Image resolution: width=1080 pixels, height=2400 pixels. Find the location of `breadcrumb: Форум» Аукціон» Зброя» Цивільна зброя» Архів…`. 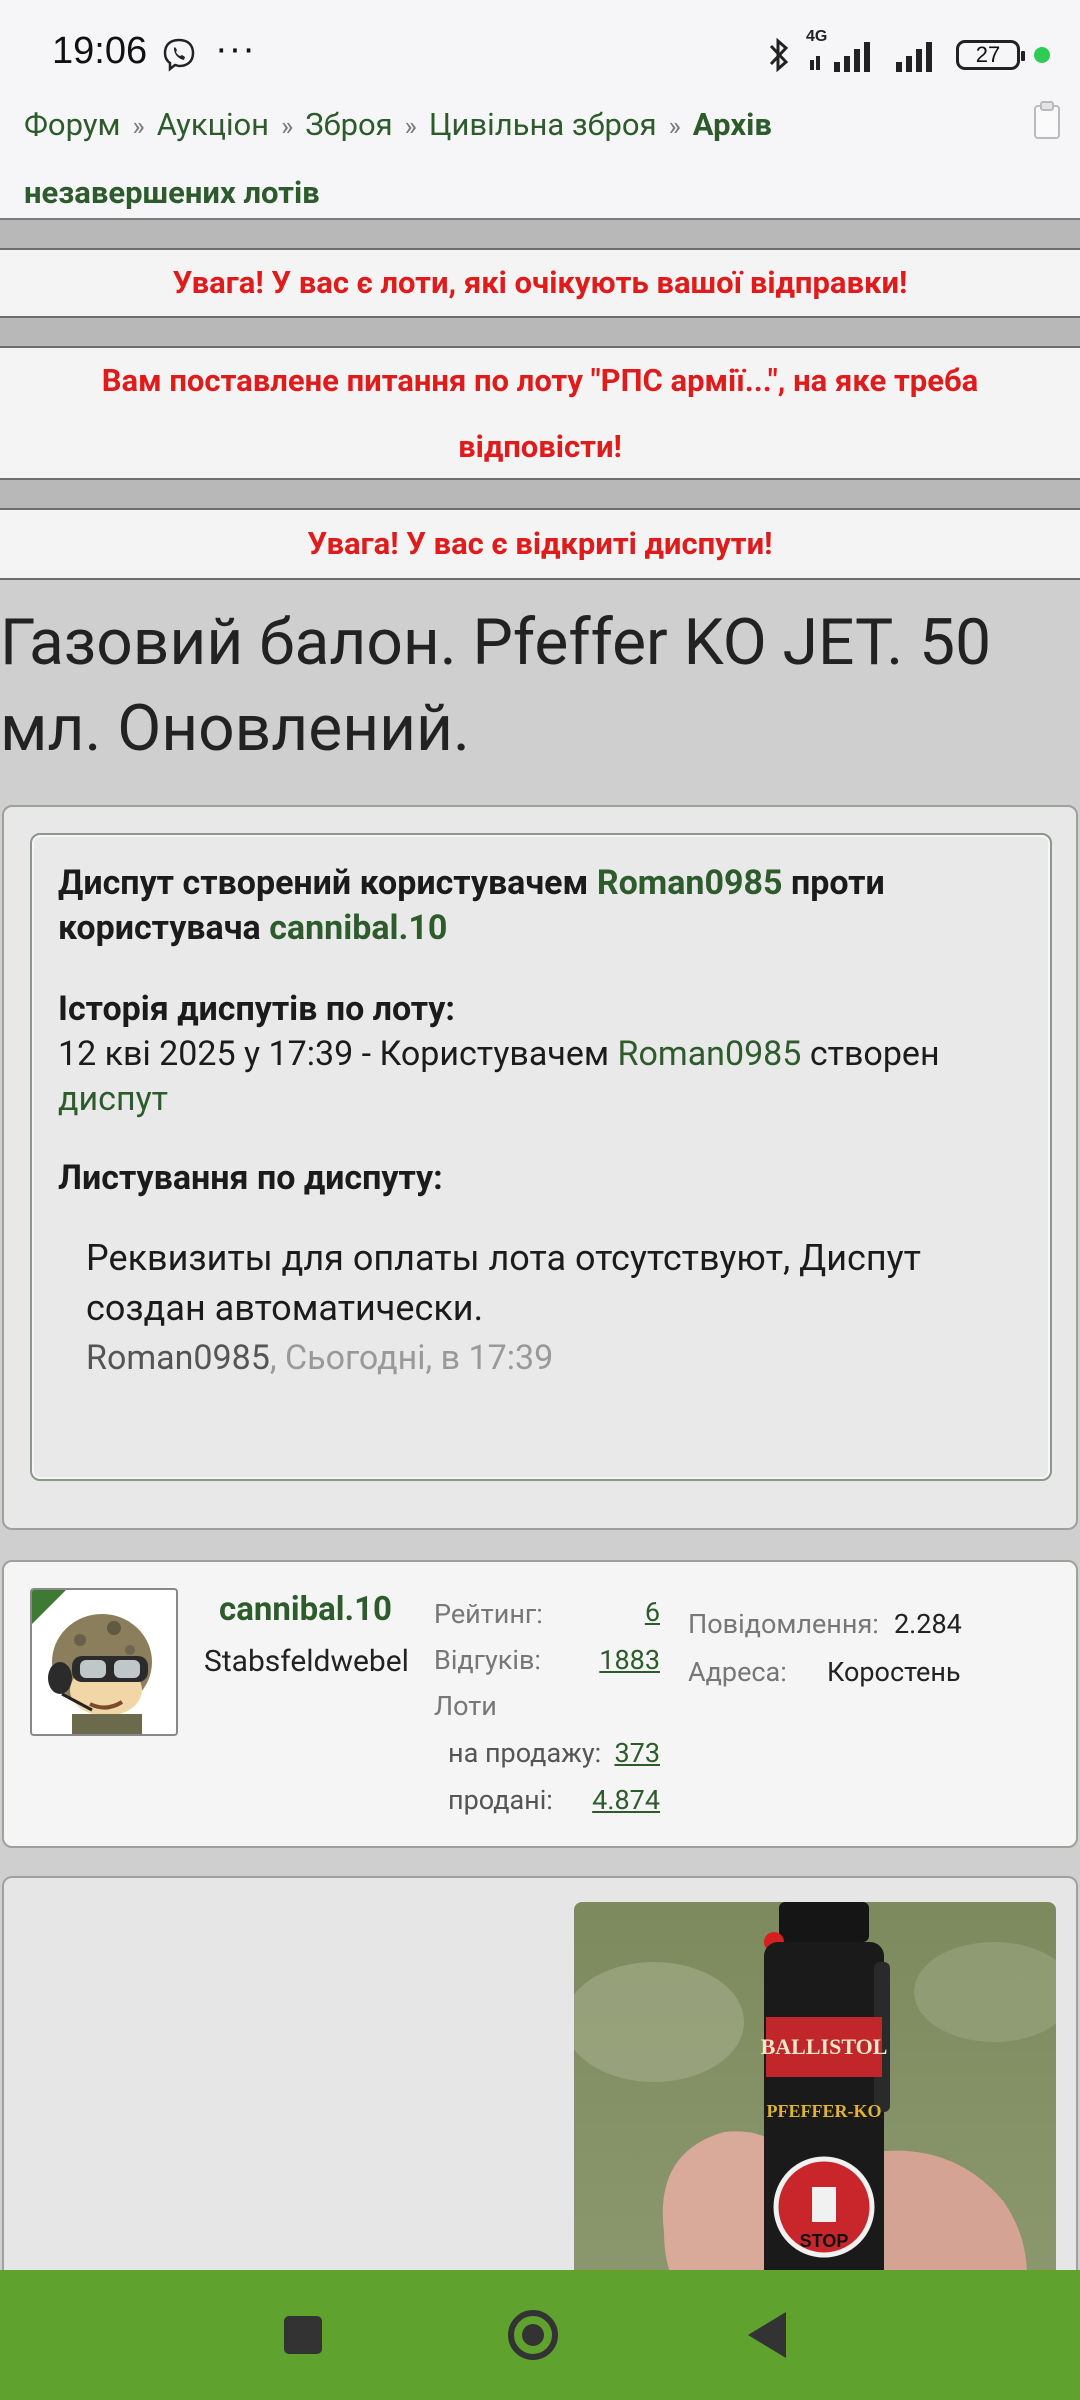

breadcrumb: Форум» Аукціон» Зброя» Цивільна зброя» Архів… is located at coordinates (540, 156).